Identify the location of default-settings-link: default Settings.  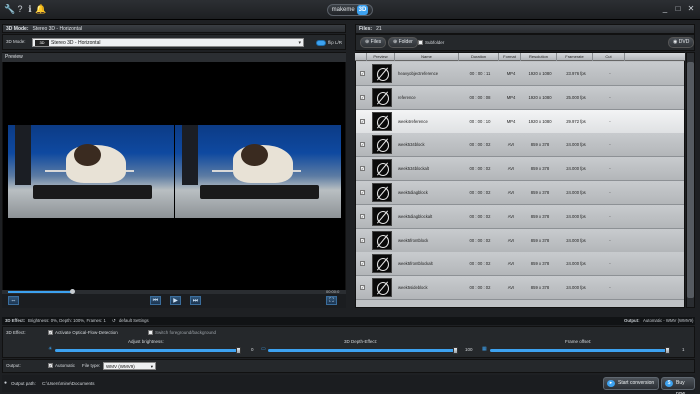
(134, 321).